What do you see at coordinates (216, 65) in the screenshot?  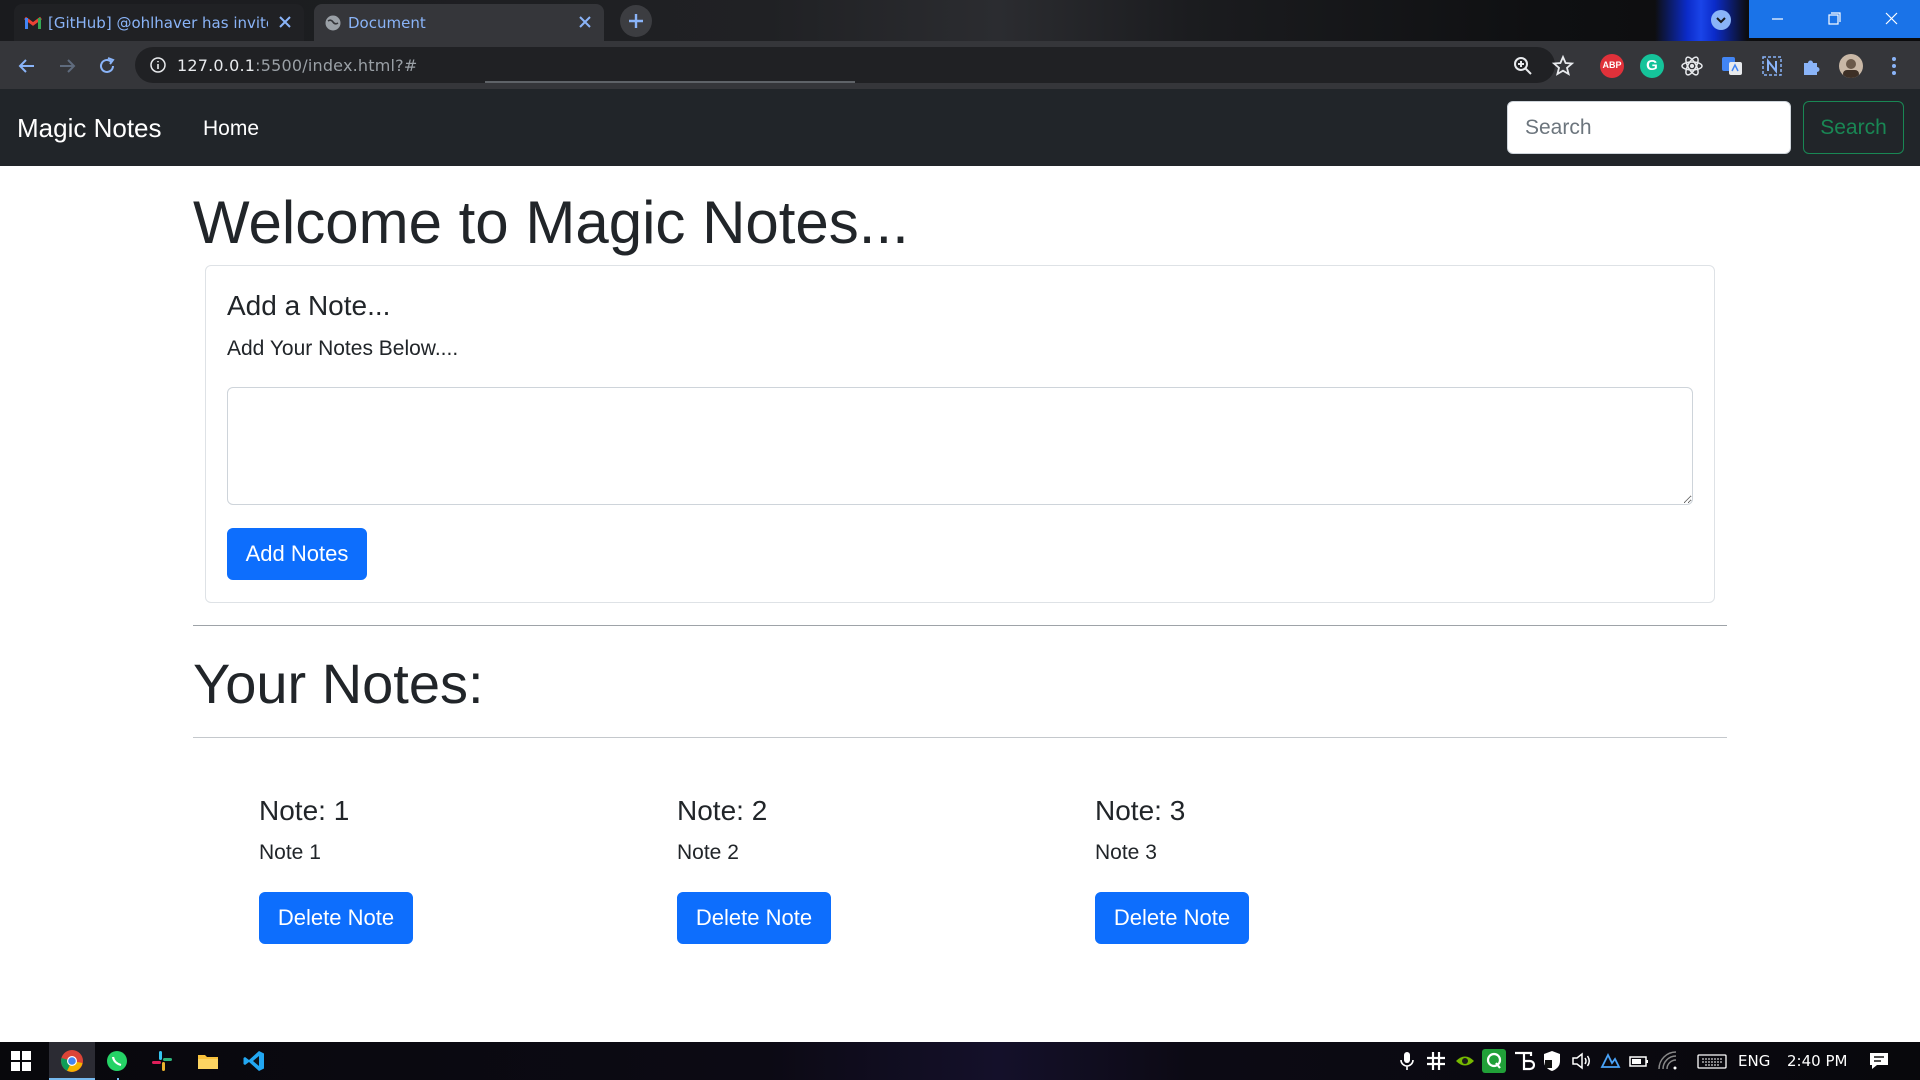 I see `url-host: 127.0.0.1` at bounding box center [216, 65].